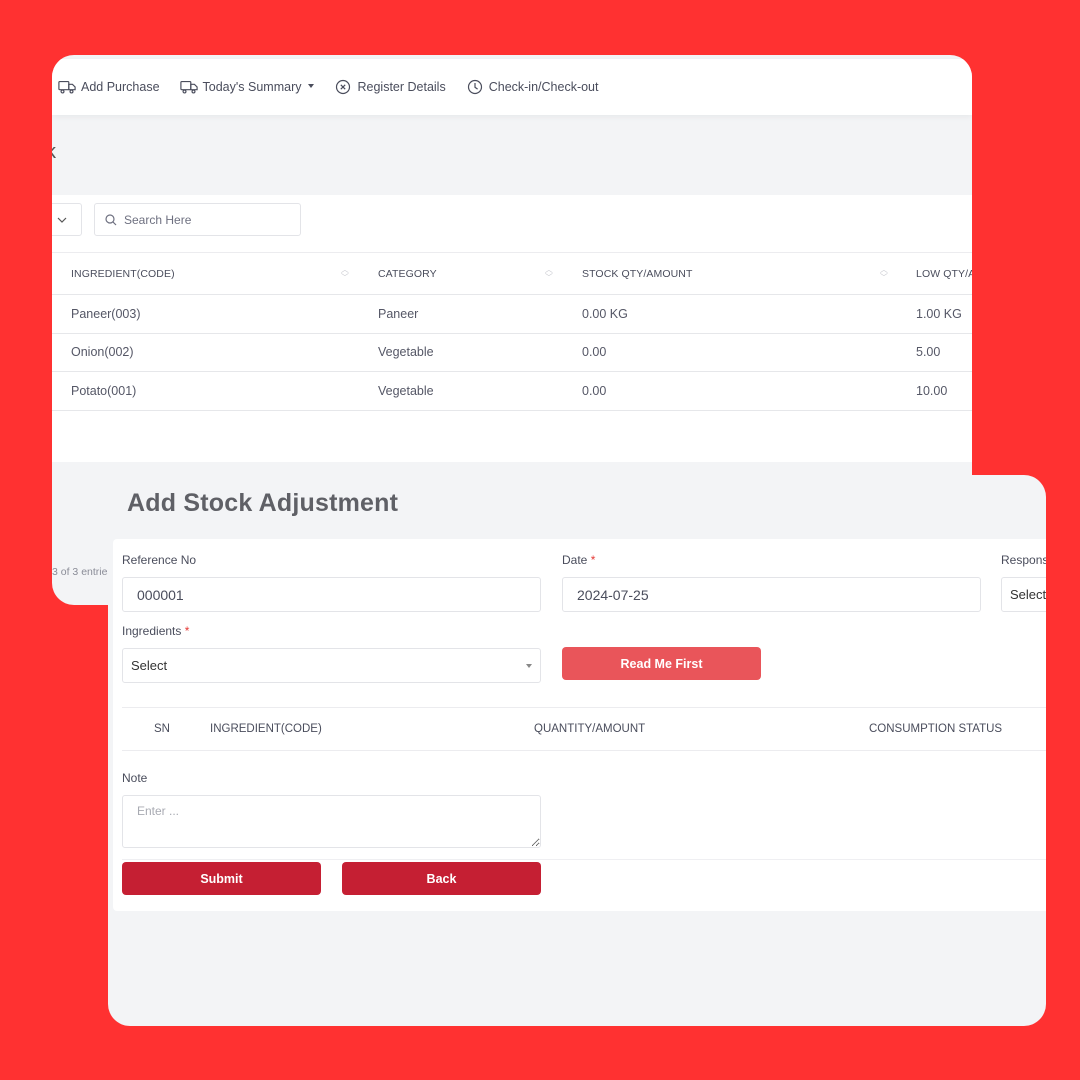 This screenshot has width=1080, height=1080. I want to click on responsible-person-label: Responsible Person, so click(1023, 560).